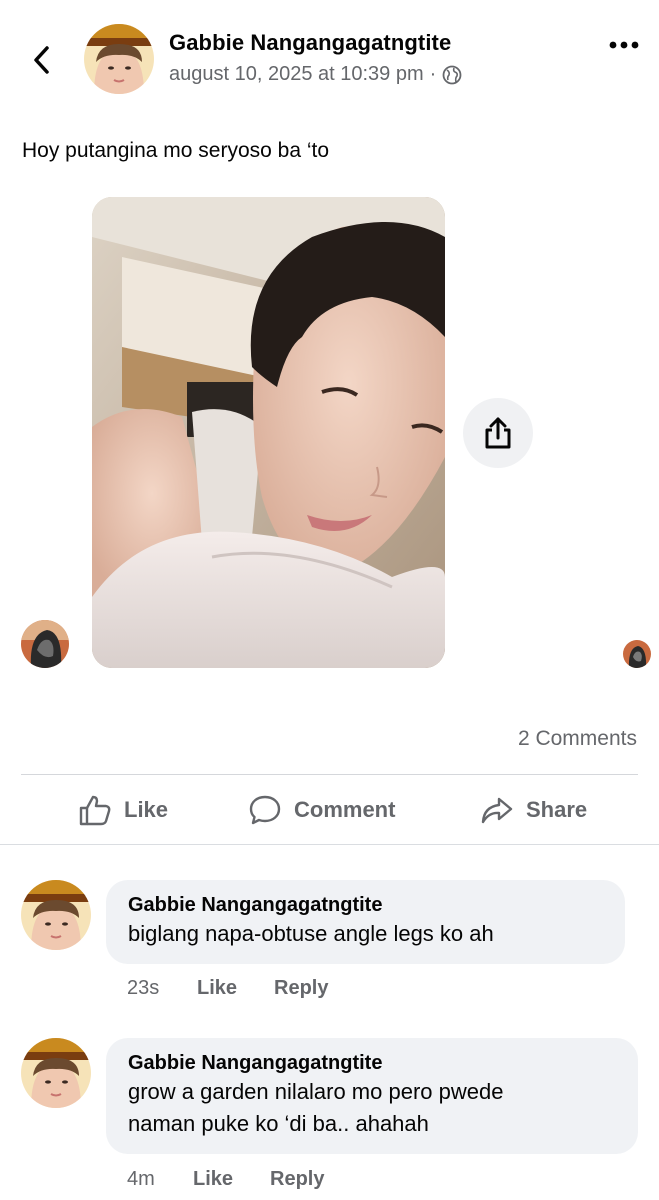  I want to click on thumbs-up-icon, so click(95, 810).